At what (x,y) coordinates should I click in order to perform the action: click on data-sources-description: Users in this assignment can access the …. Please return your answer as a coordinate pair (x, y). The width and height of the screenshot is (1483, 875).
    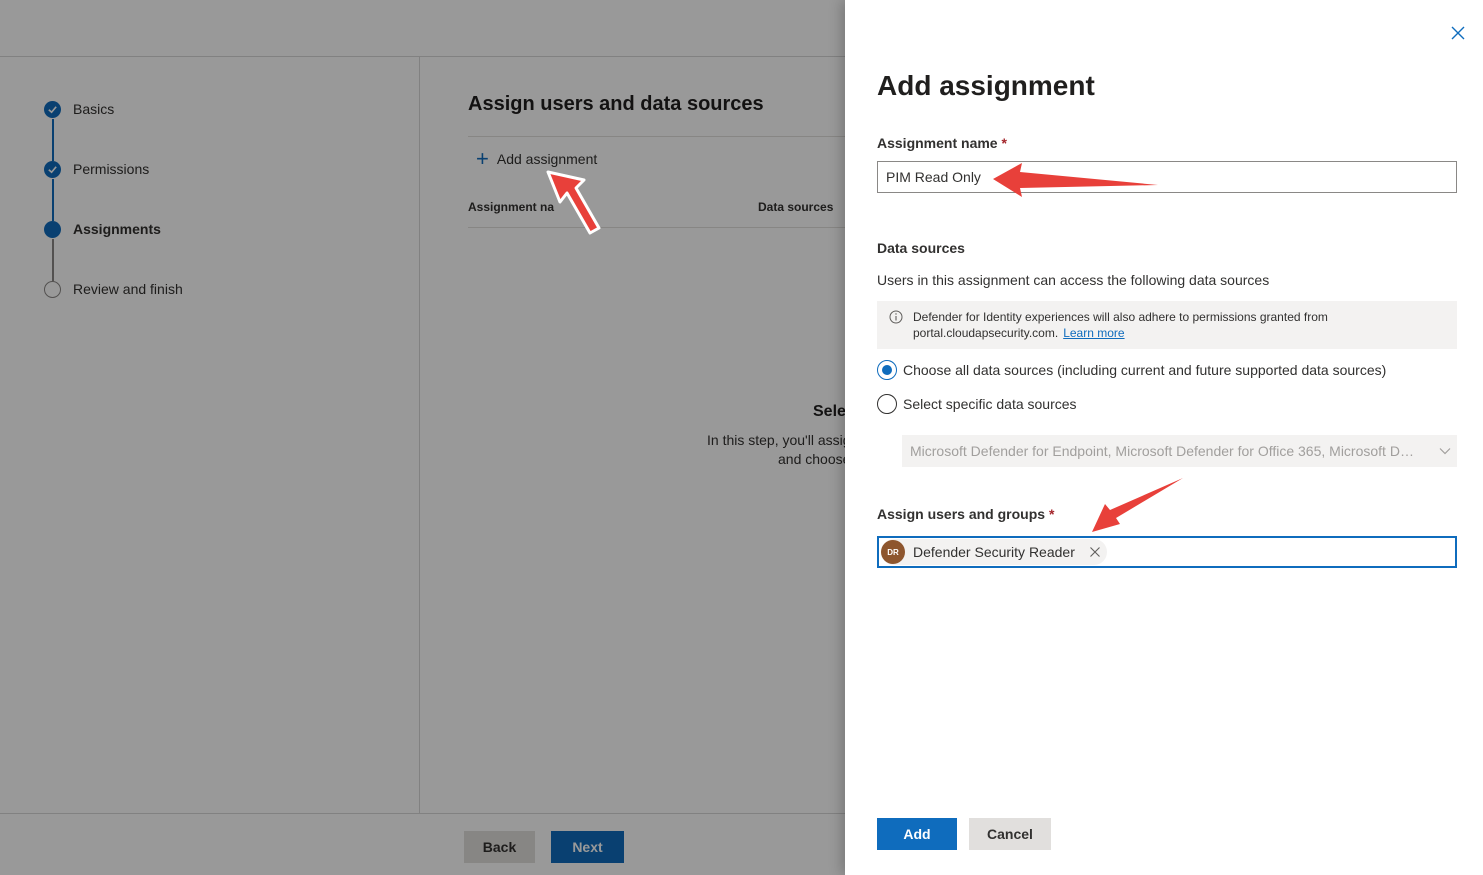
    Looking at the image, I should click on (1073, 280).